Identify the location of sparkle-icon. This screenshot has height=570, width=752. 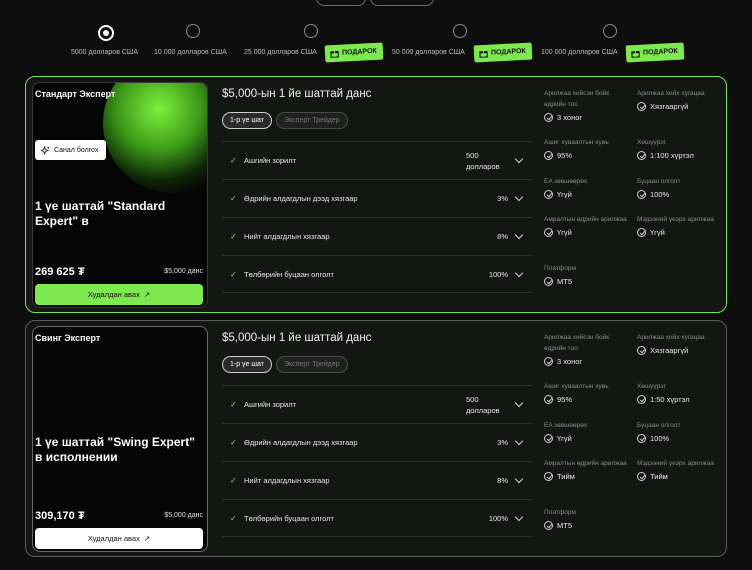
(45, 150).